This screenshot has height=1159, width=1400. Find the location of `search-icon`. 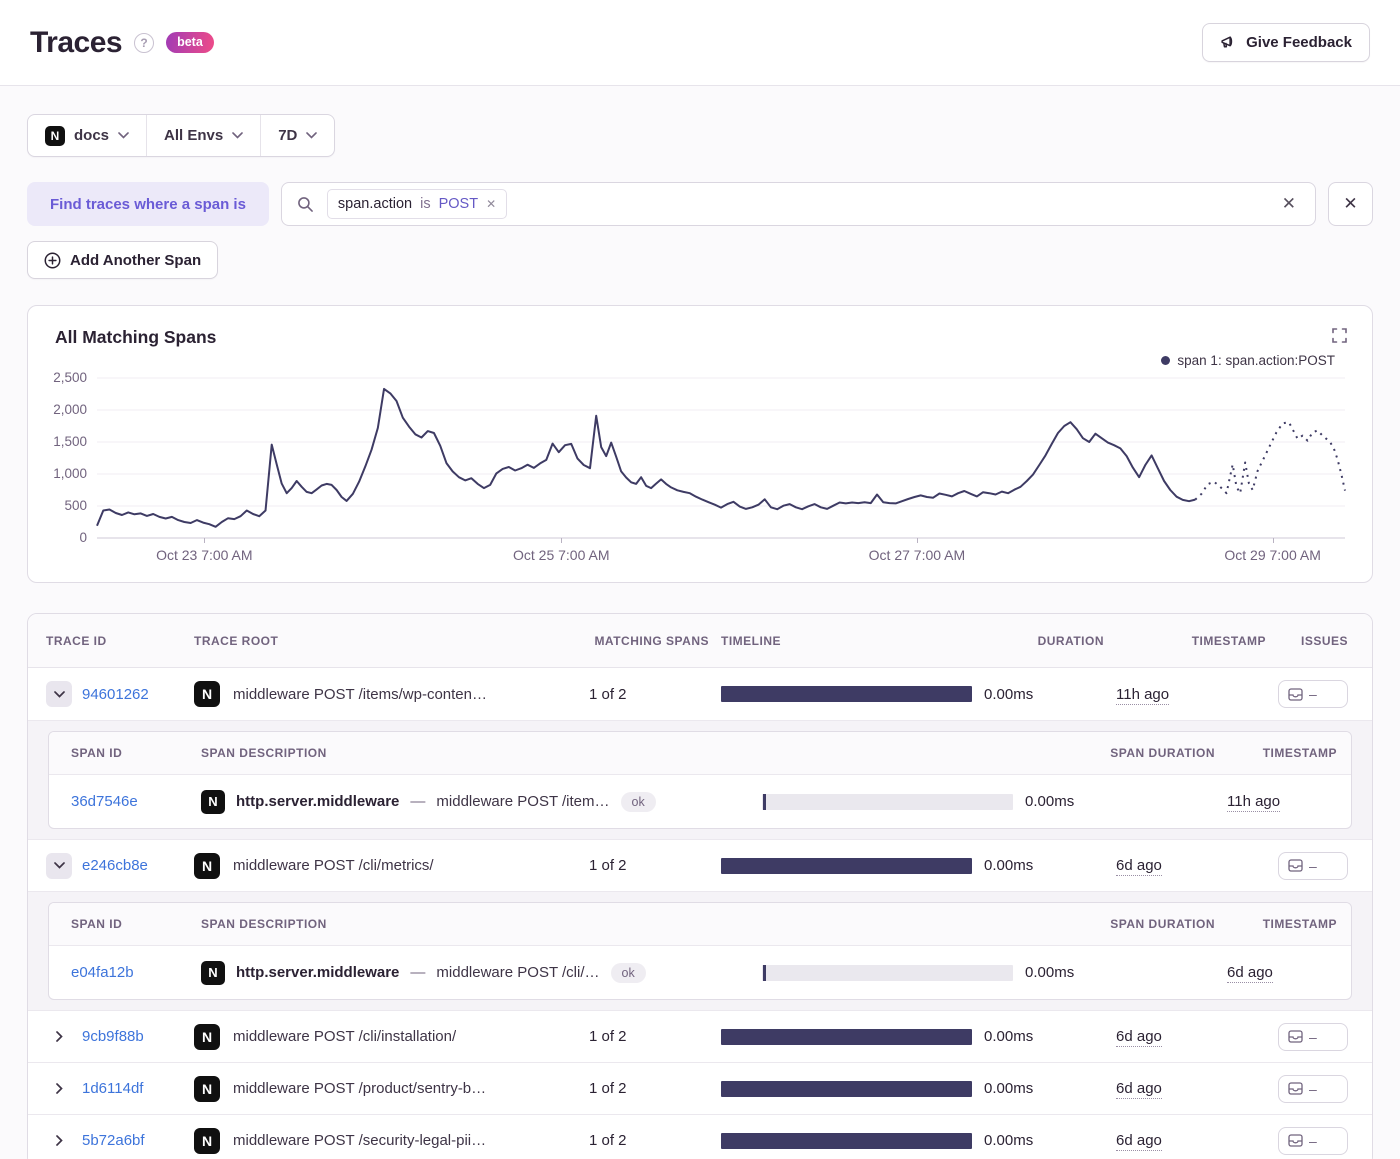

search-icon is located at coordinates (305, 204).